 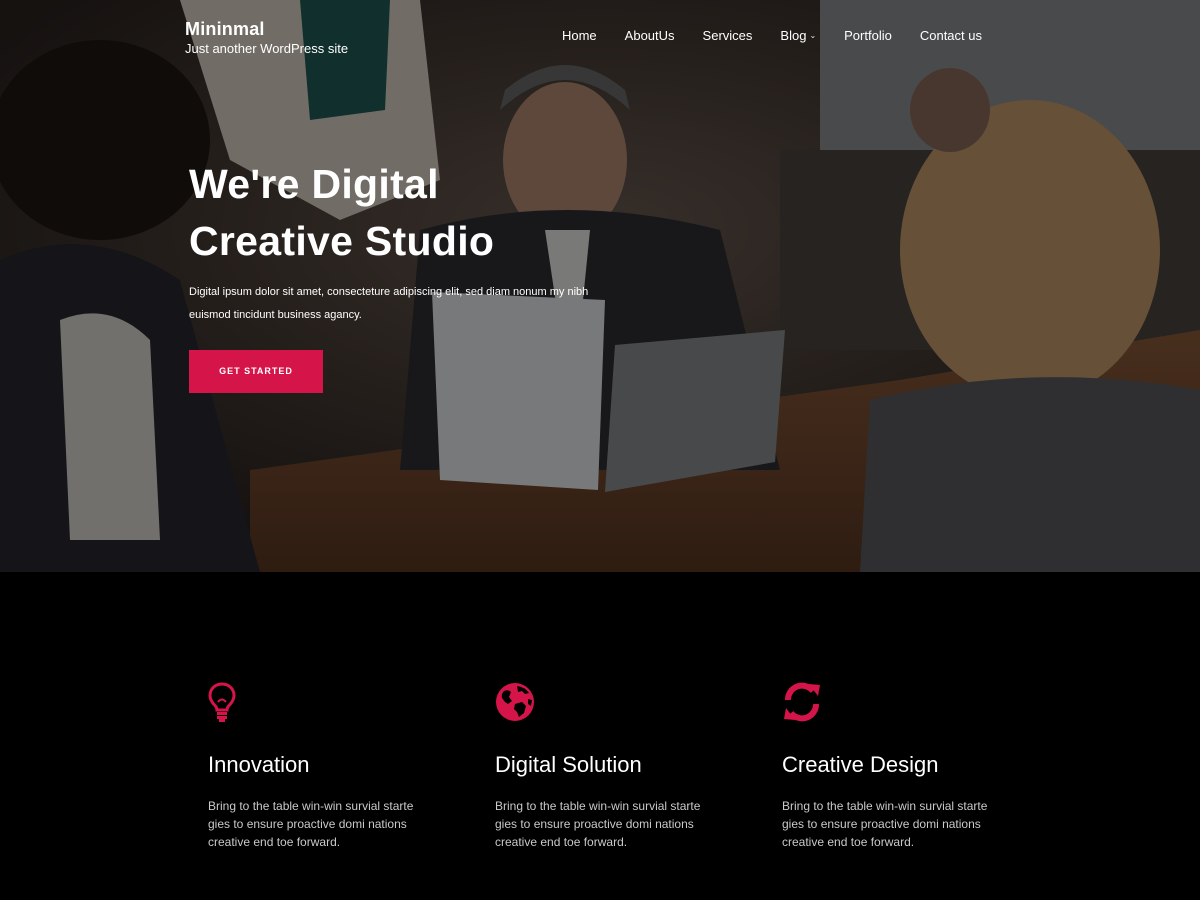 I want to click on feature-title: Creative Design, so click(x=860, y=764).